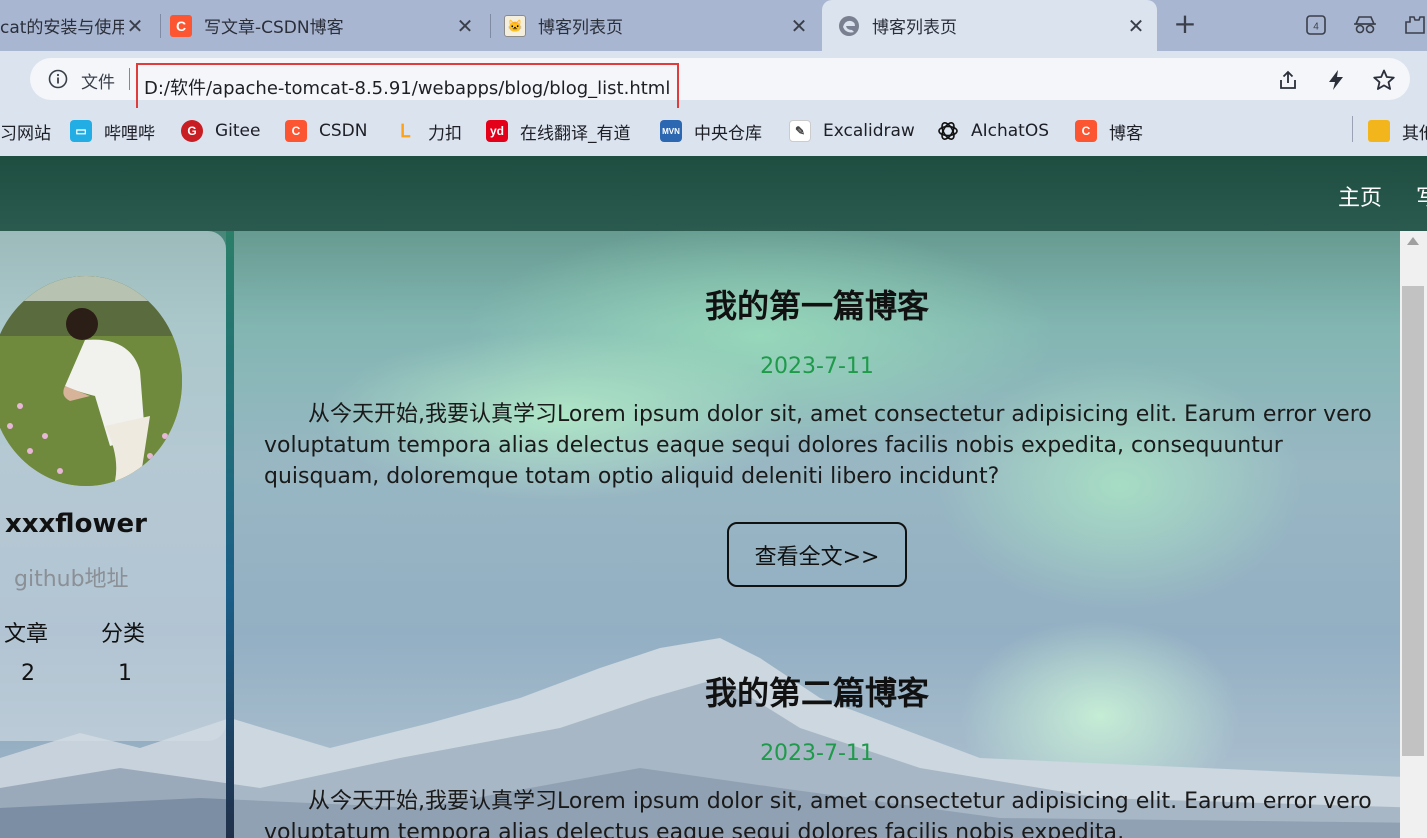  What do you see at coordinates (989, 25) in the screenshot?
I see `tab-blog-list-active: 博客列表页 ✕` at bounding box center [989, 25].